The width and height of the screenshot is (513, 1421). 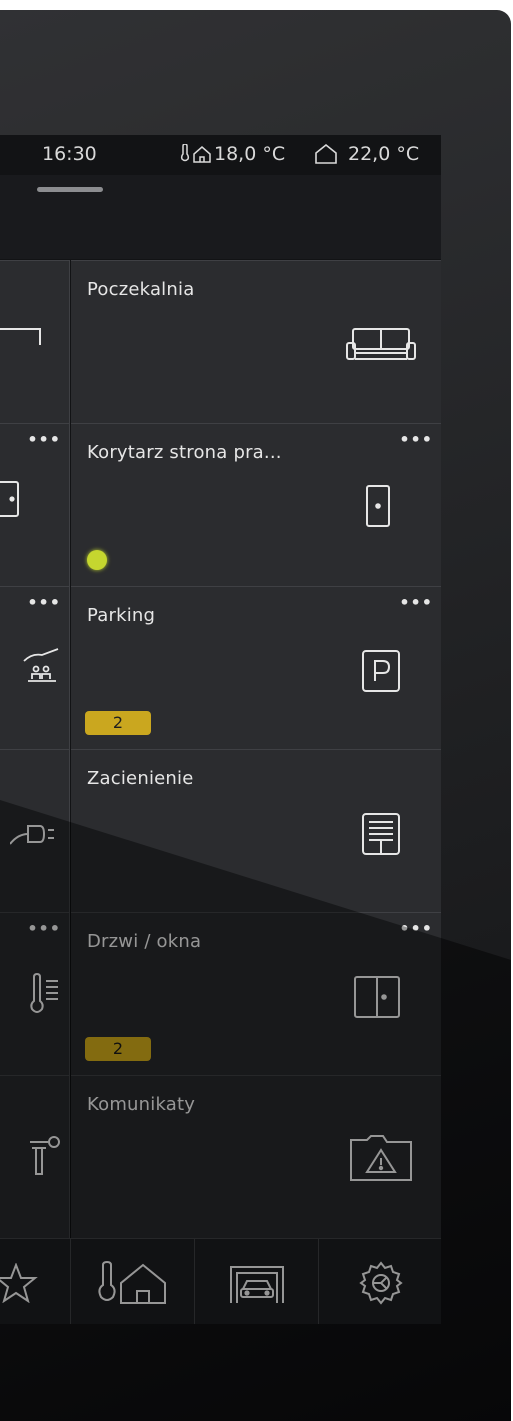 What do you see at coordinates (381, 834) in the screenshot?
I see `blind-icon` at bounding box center [381, 834].